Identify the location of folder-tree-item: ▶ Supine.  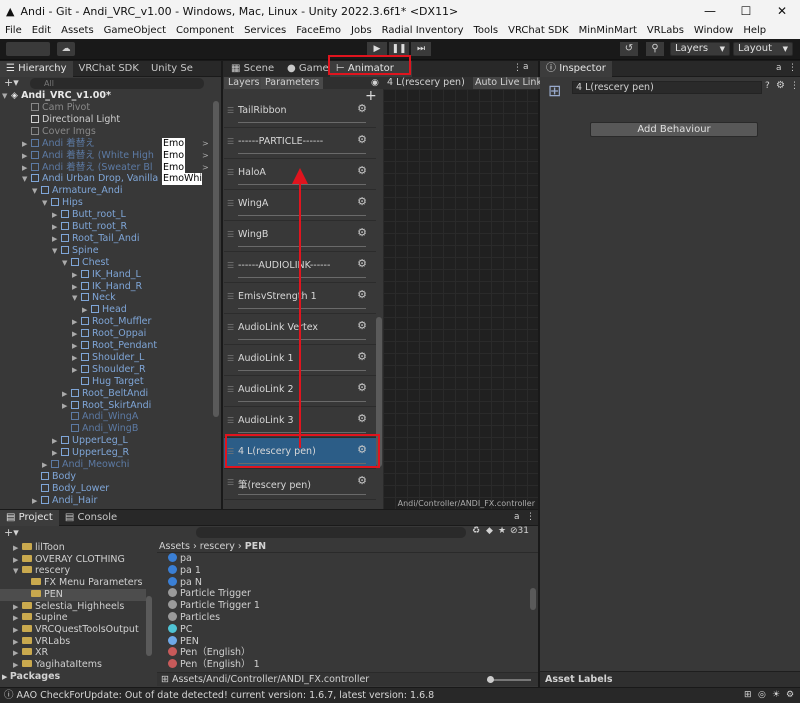
(40, 618).